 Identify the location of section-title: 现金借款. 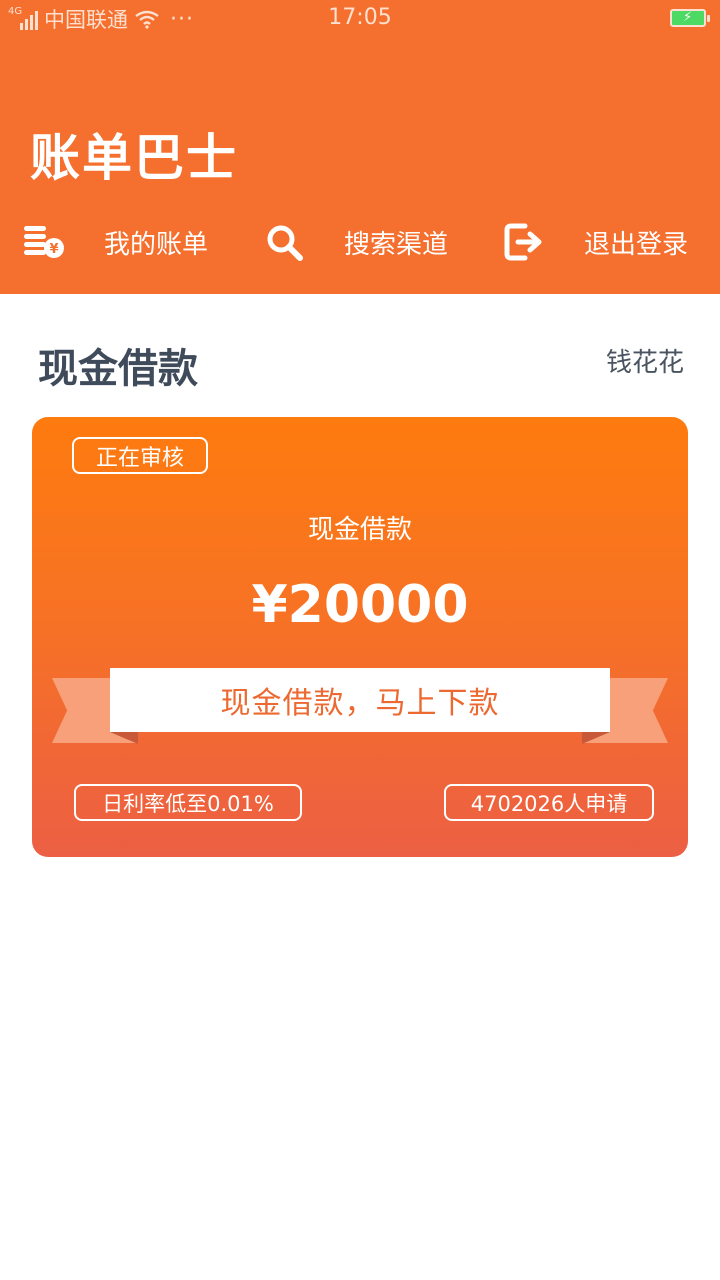
(118, 369).